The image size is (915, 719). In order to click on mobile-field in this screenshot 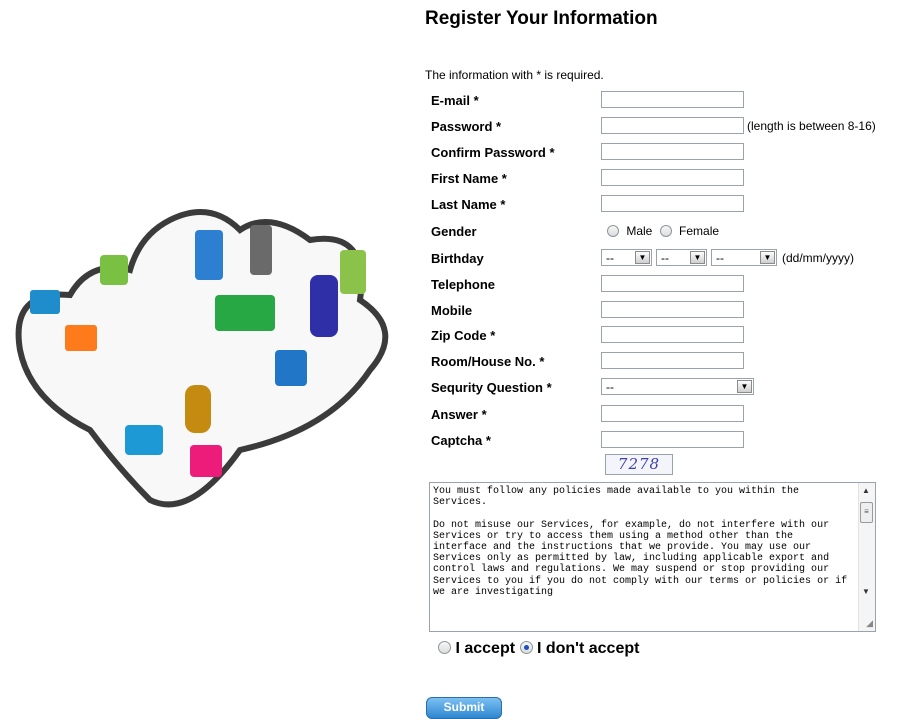, I will do `click(672, 309)`.